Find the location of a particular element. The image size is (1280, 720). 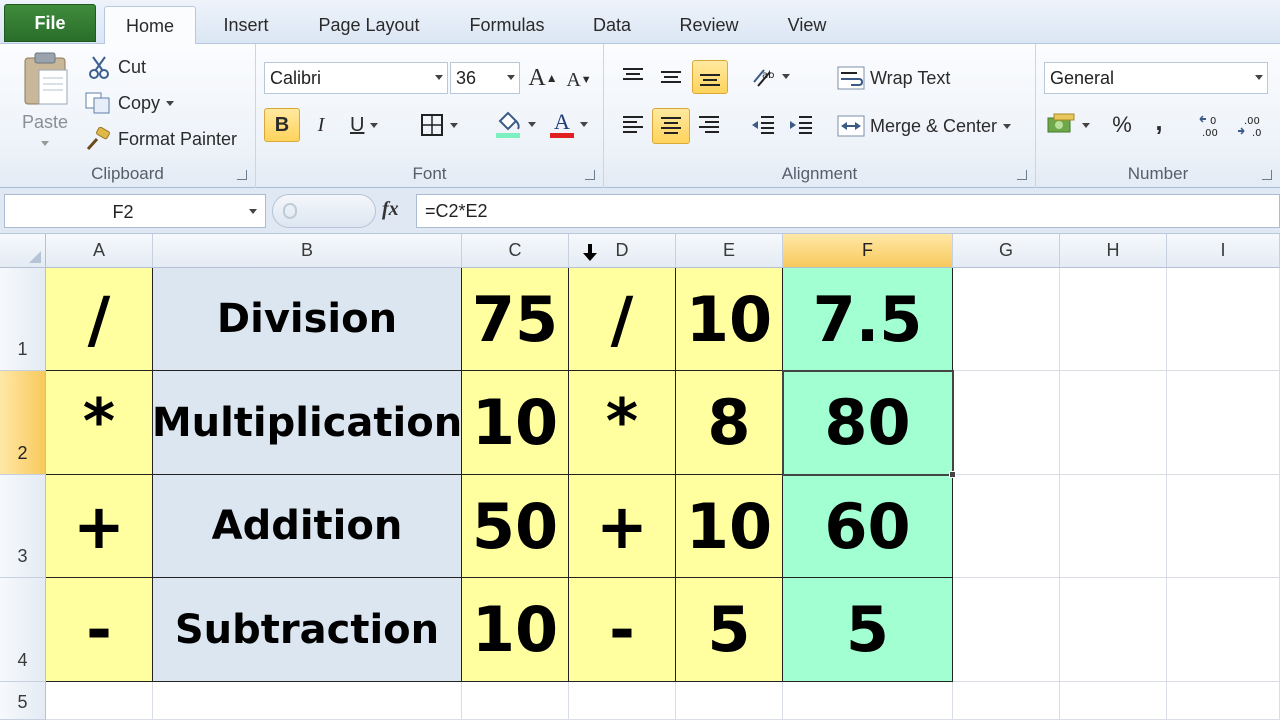

tab-home: Home is located at coordinates (150, 25).